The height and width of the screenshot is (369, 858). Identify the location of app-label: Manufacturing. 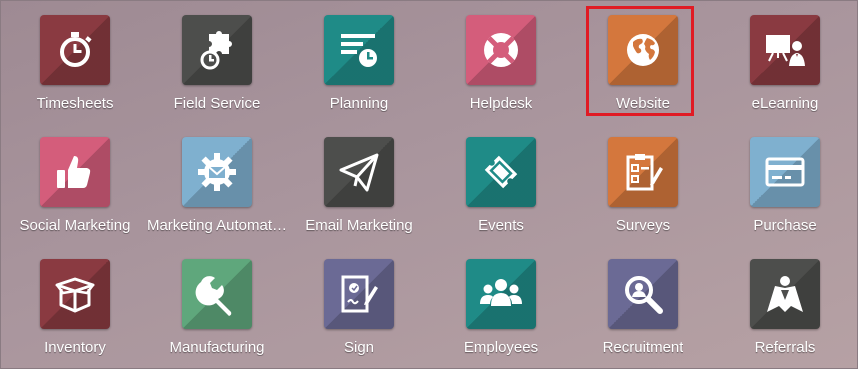
(217, 347).